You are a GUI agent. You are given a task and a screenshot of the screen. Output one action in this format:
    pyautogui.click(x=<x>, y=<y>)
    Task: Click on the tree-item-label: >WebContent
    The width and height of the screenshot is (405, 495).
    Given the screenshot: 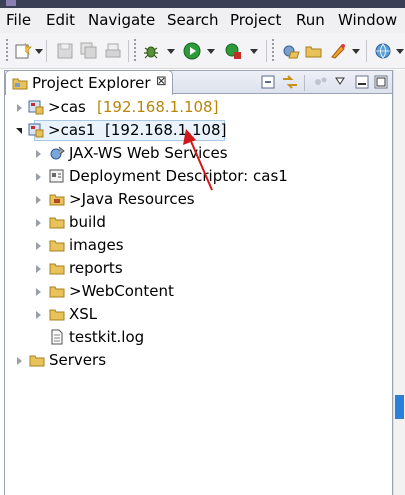 What is the action you would take?
    pyautogui.click(x=121, y=291)
    